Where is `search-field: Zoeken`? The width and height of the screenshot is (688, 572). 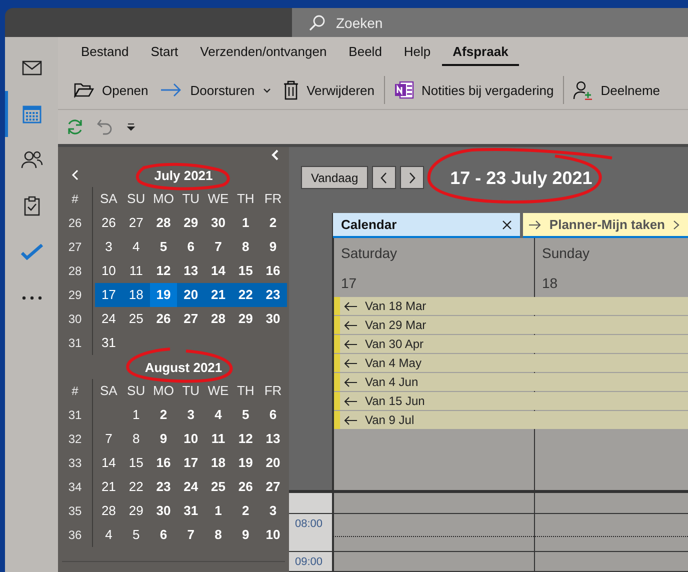 search-field: Zoeken is located at coordinates (490, 22).